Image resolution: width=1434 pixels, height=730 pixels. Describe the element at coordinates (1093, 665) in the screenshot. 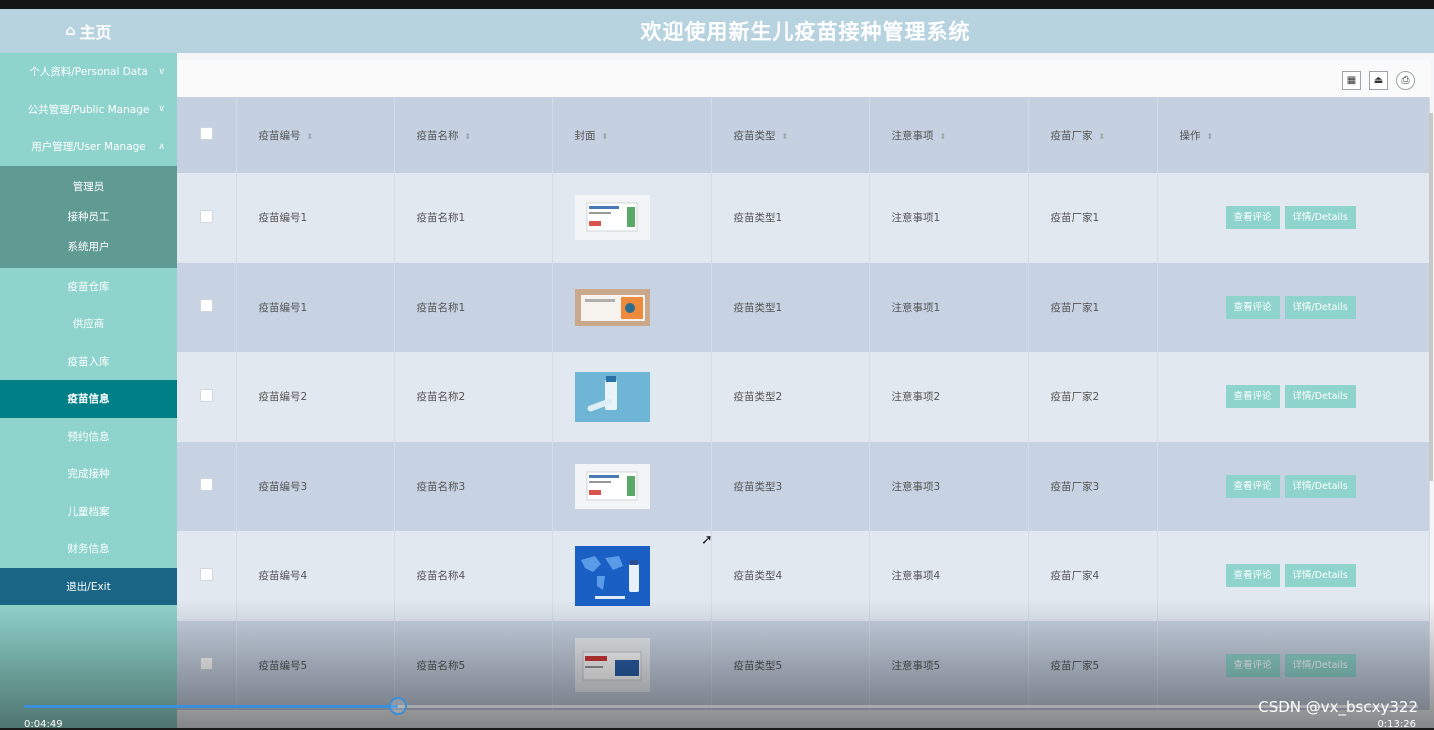

I see `cell-maker: 疫苗厂家5` at that location.